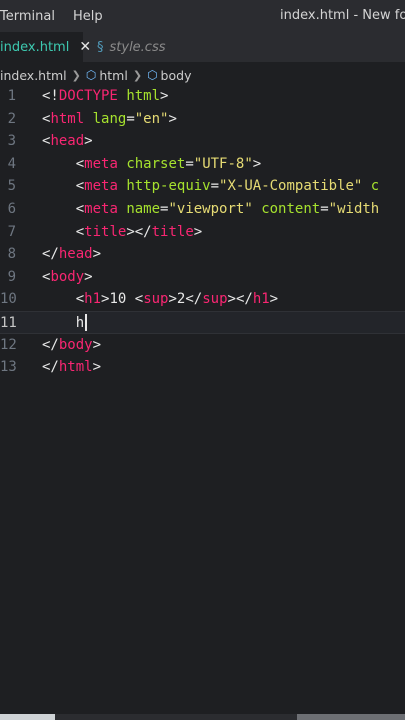  I want to click on code-text: h, so click(65, 323).